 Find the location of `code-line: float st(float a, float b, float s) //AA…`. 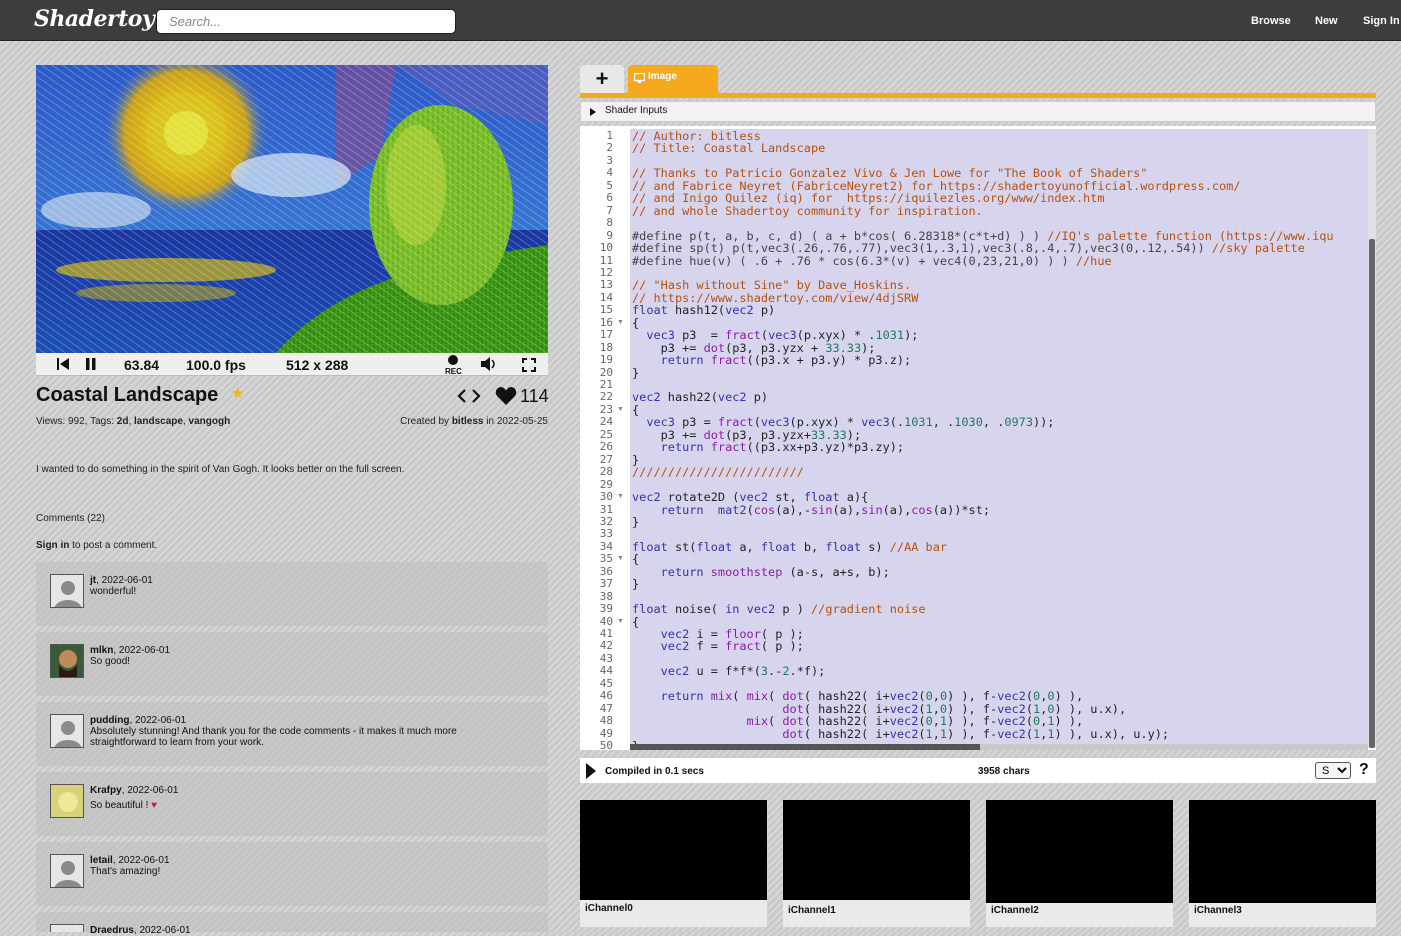

code-line: float st(float a, float b, float s) //AA… is located at coordinates (789, 546).